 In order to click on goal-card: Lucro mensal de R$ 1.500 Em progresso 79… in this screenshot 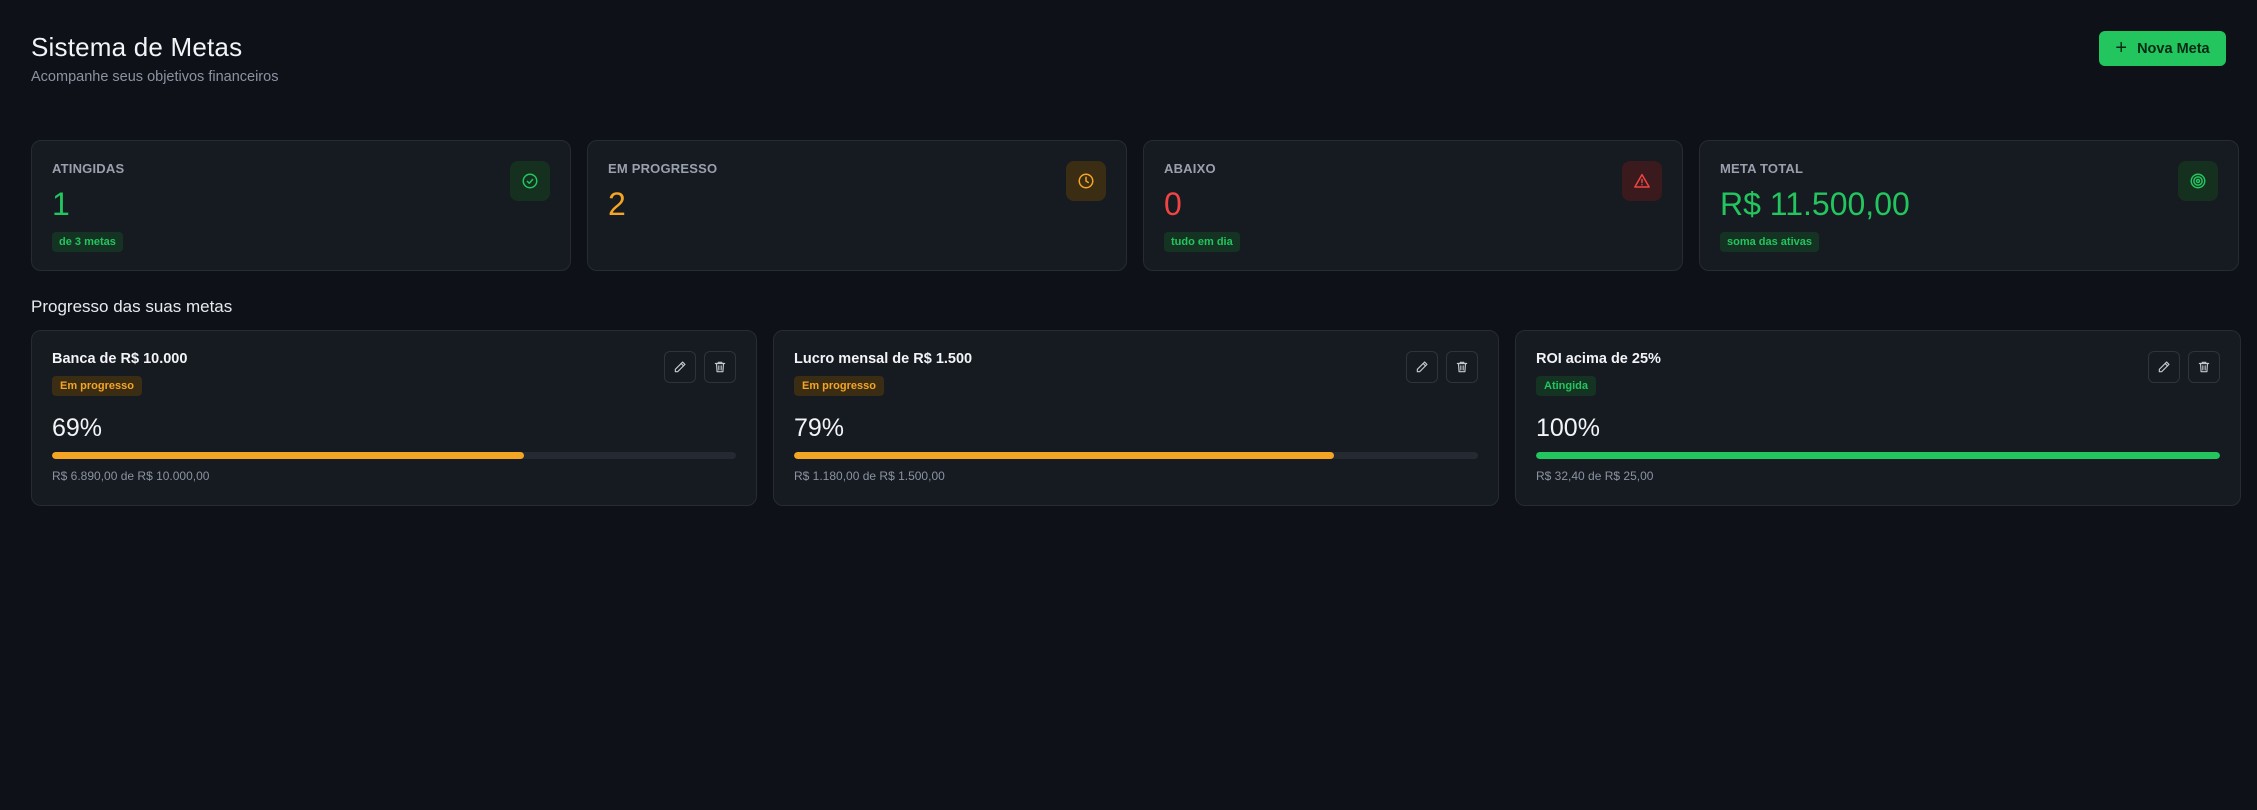, I will do `click(1136, 418)`.